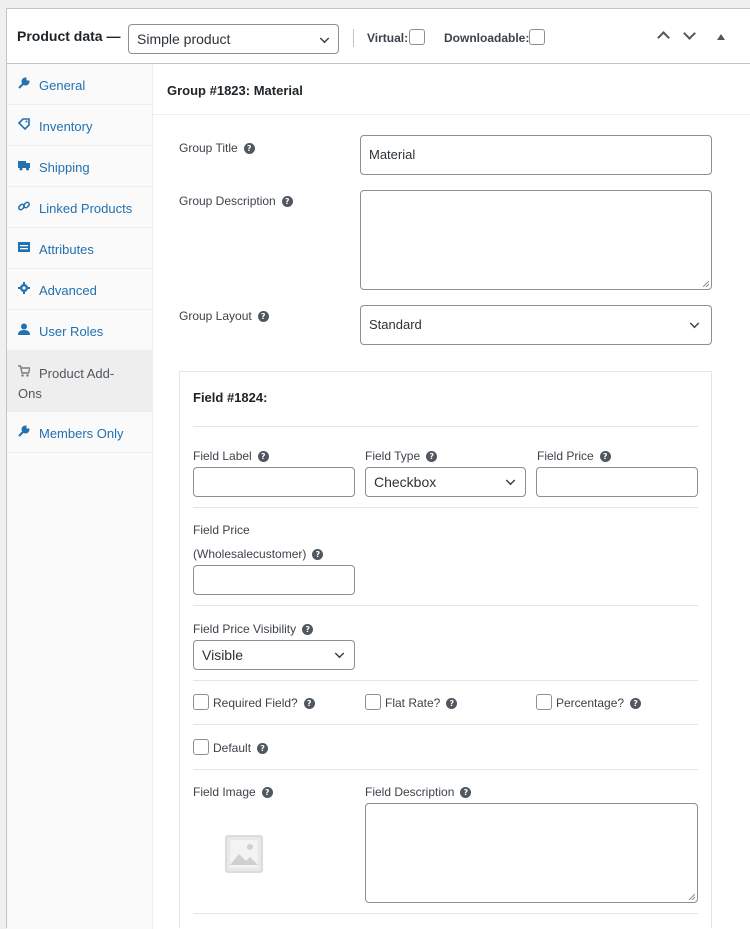 The height and width of the screenshot is (929, 750). What do you see at coordinates (24, 206) in the screenshot?
I see `link-icon` at bounding box center [24, 206].